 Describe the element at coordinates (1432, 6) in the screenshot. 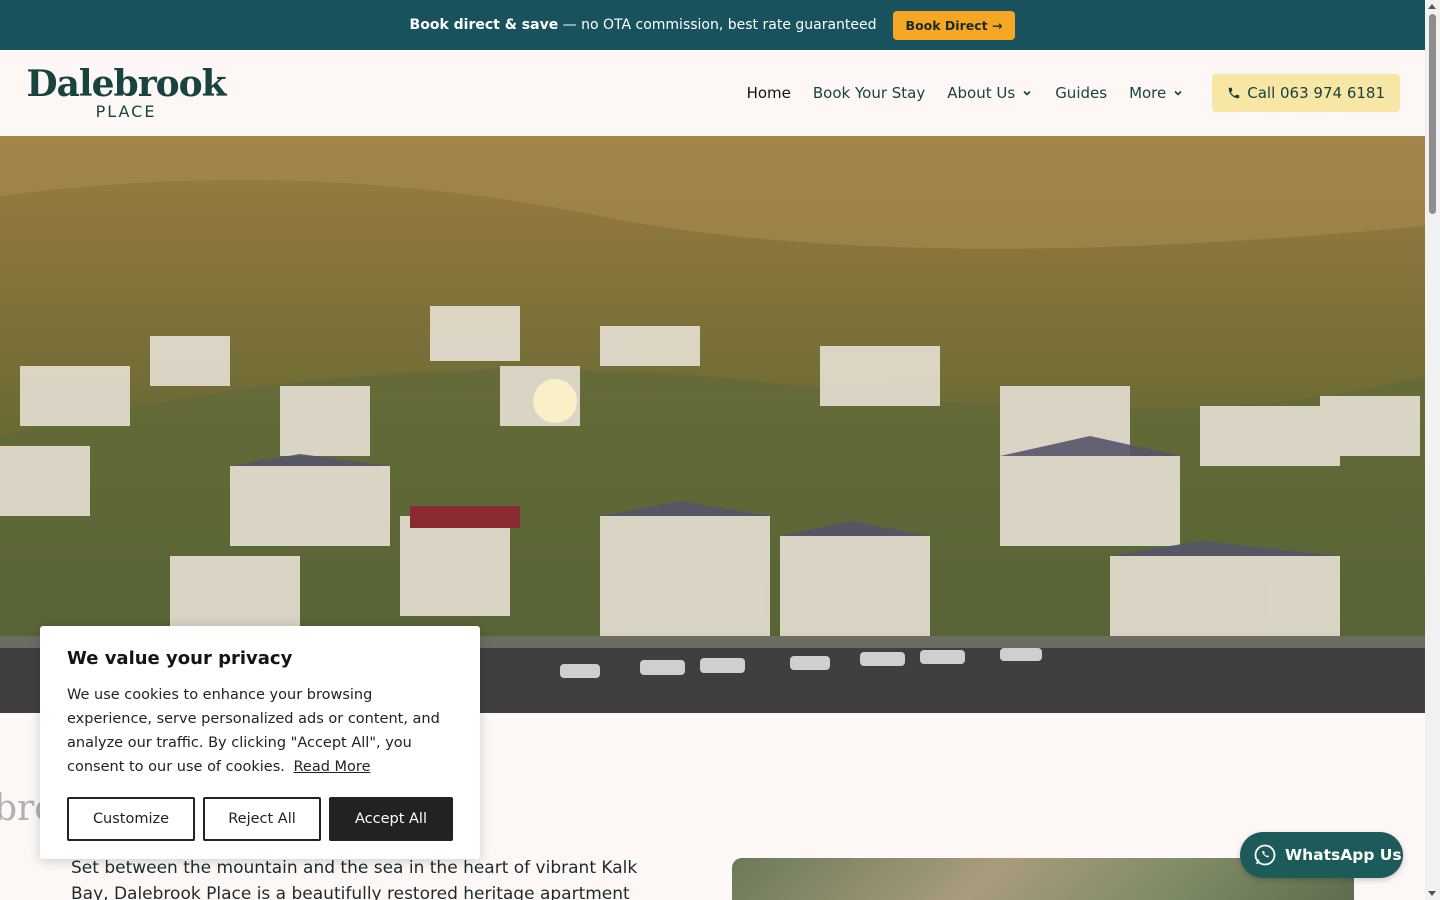

I see `scroll-up-arrow` at that location.